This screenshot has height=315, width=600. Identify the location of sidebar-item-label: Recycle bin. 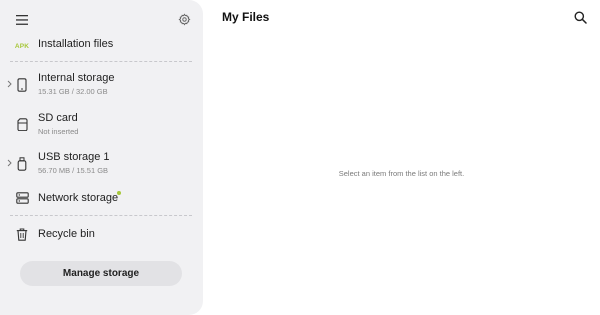
(66, 234).